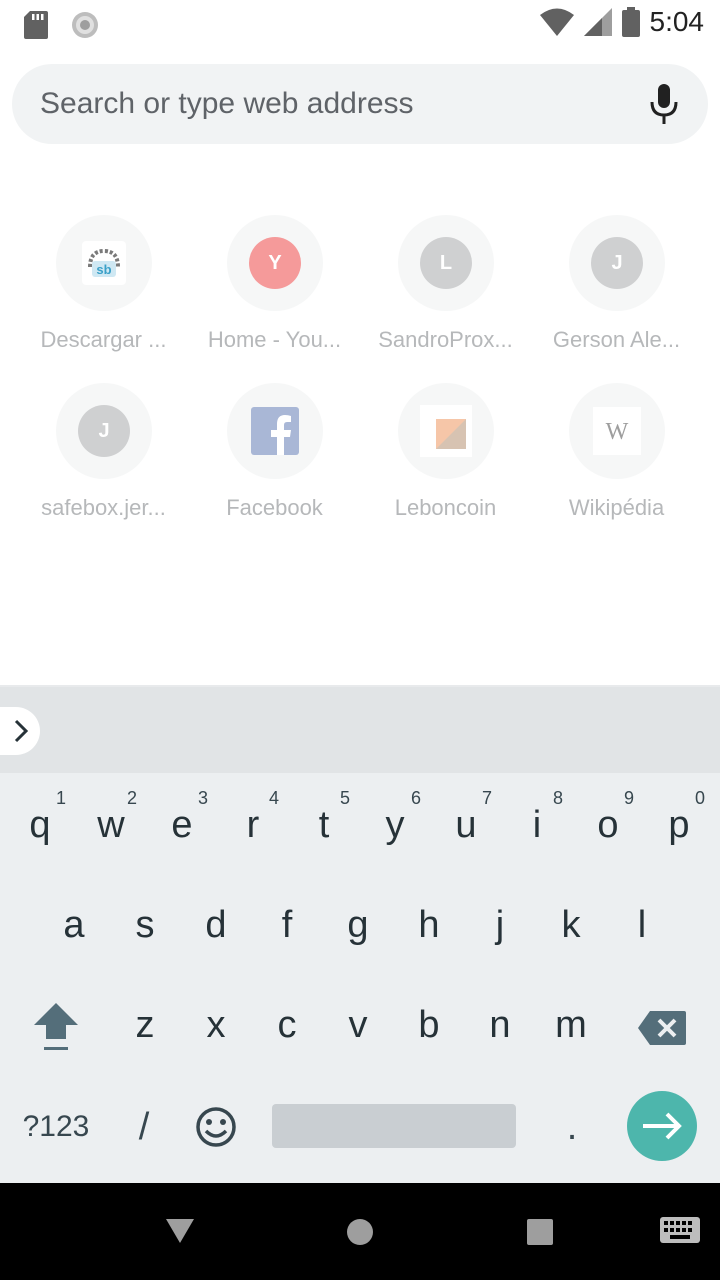 The image size is (720, 1280). I want to click on key-i: i8, so click(537, 823).